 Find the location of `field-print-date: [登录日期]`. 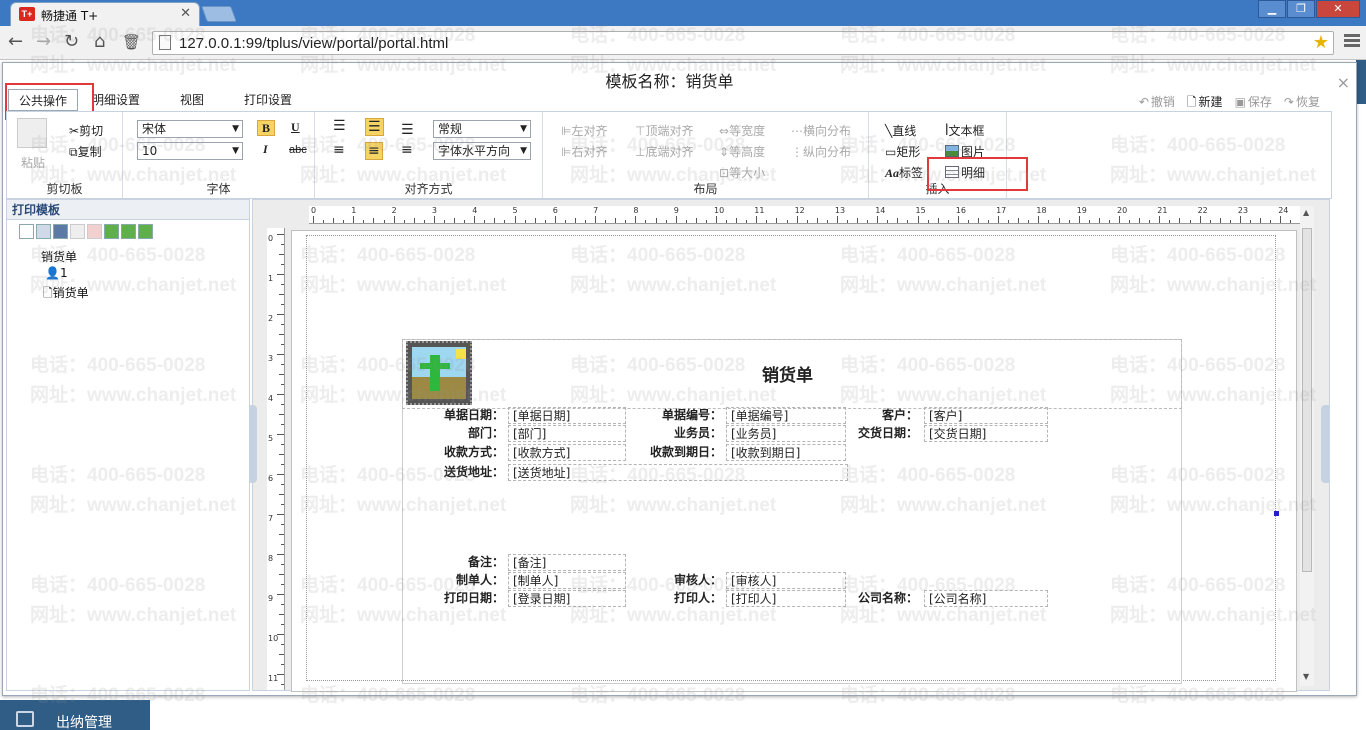

field-print-date: [登录日期] is located at coordinates (567, 598).